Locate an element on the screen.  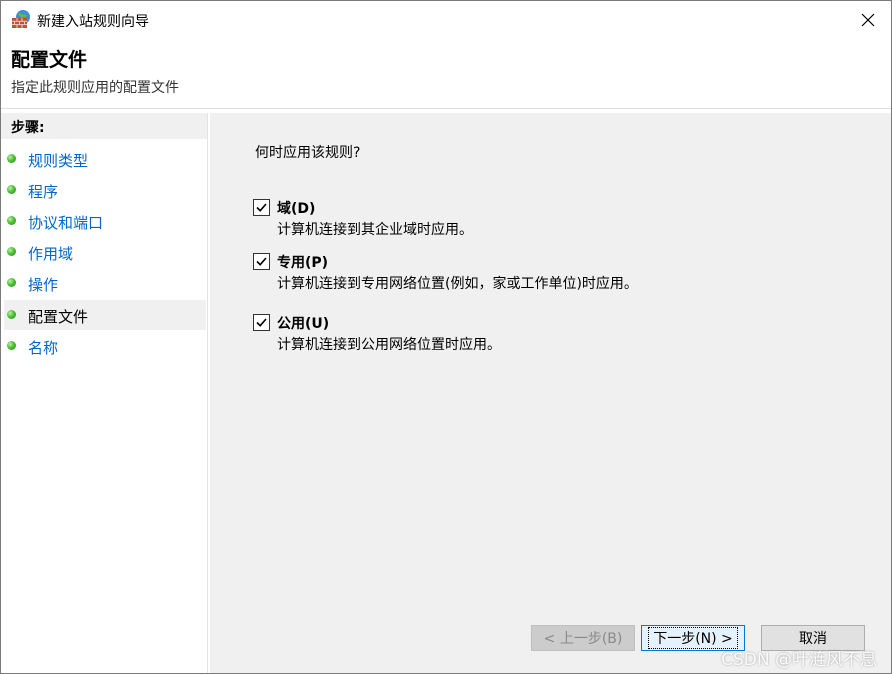
step-label: 操作 is located at coordinates (43, 285).